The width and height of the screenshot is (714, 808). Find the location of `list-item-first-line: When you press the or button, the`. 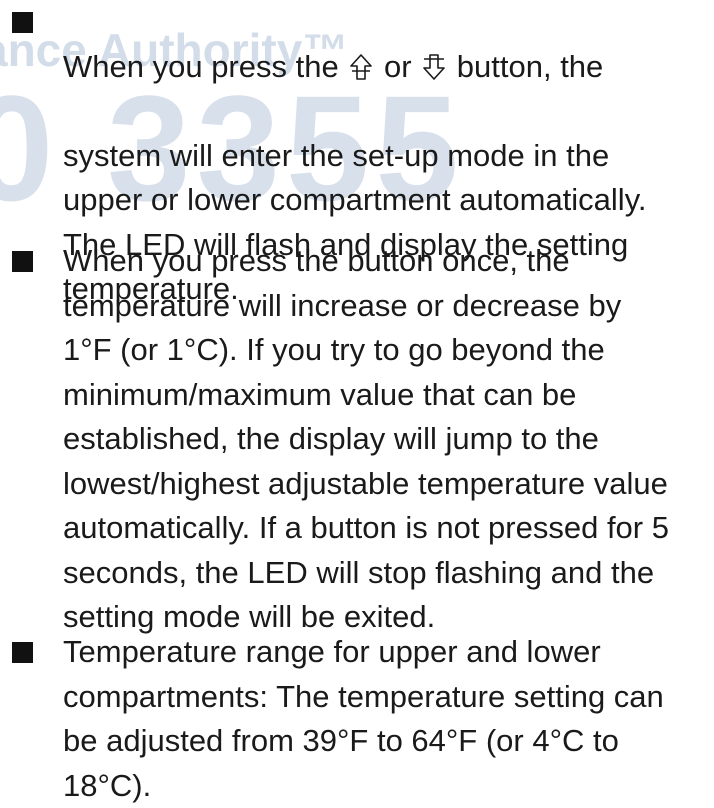

list-item-first-line: When you press the or button, the is located at coordinates (388, 67).